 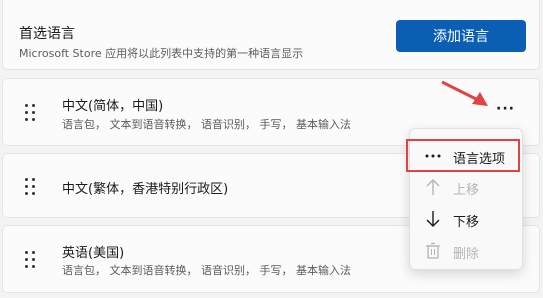 What do you see at coordinates (161, 53) in the screenshot?
I see `preferred-language-subtitle: Microsoft Store 应用将以此列表中支持的第一种语言显示` at bounding box center [161, 53].